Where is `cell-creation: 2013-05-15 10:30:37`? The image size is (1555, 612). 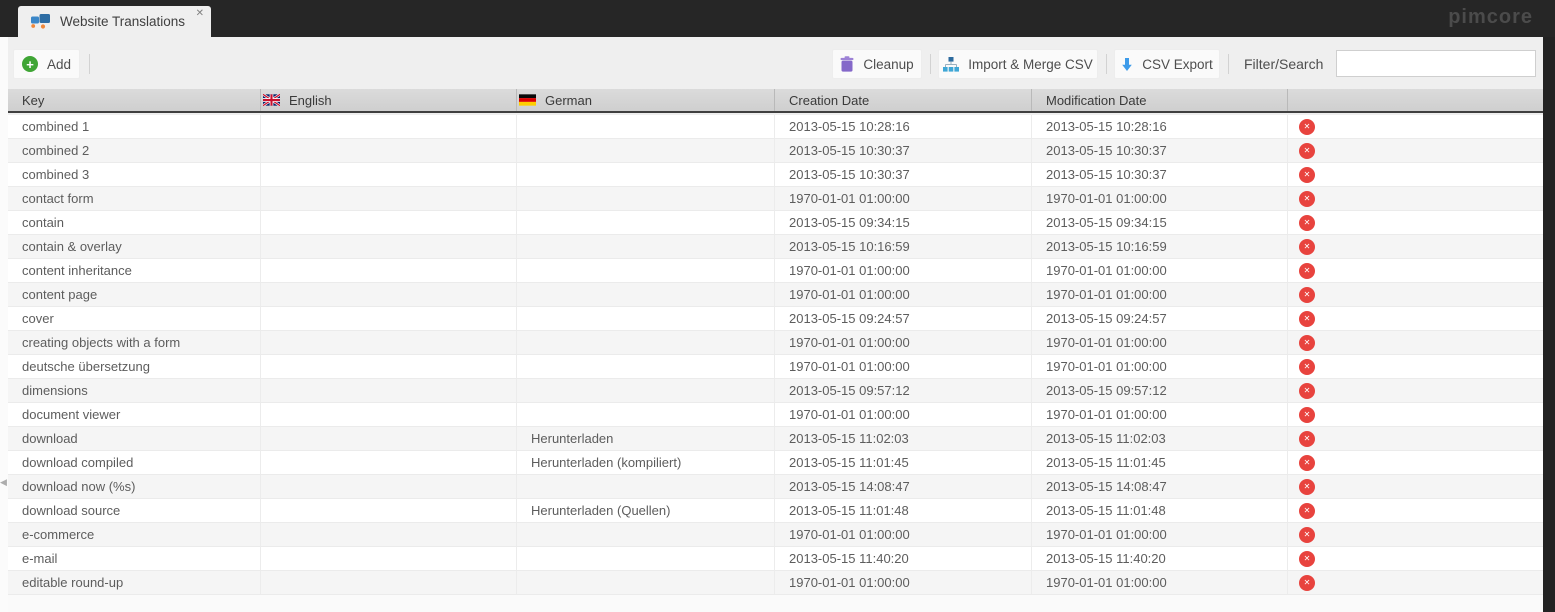 cell-creation: 2013-05-15 10:30:37 is located at coordinates (903, 174).